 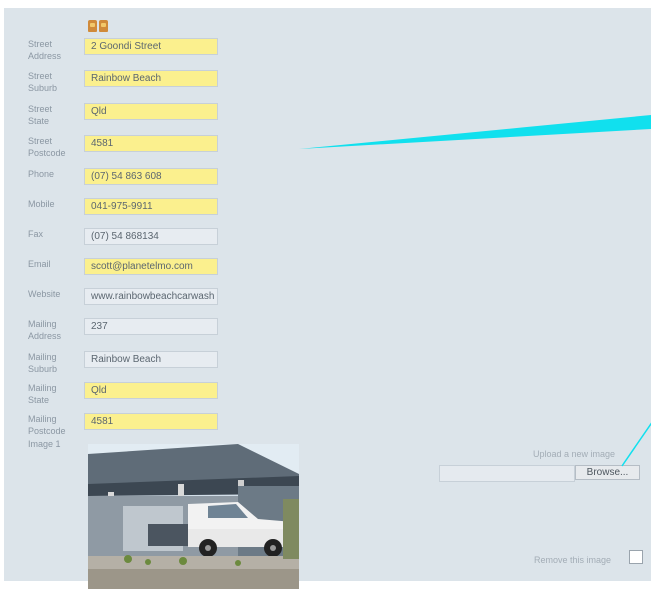 What do you see at coordinates (151, 326) in the screenshot?
I see `field-input: 237` at bounding box center [151, 326].